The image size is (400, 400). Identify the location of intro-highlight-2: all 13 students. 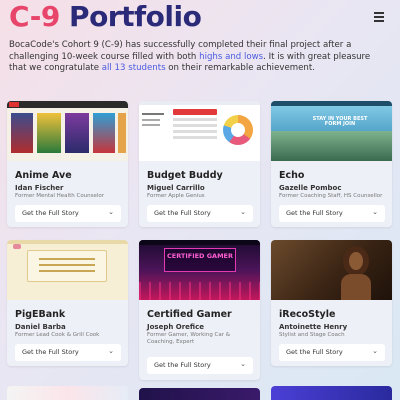
(134, 68).